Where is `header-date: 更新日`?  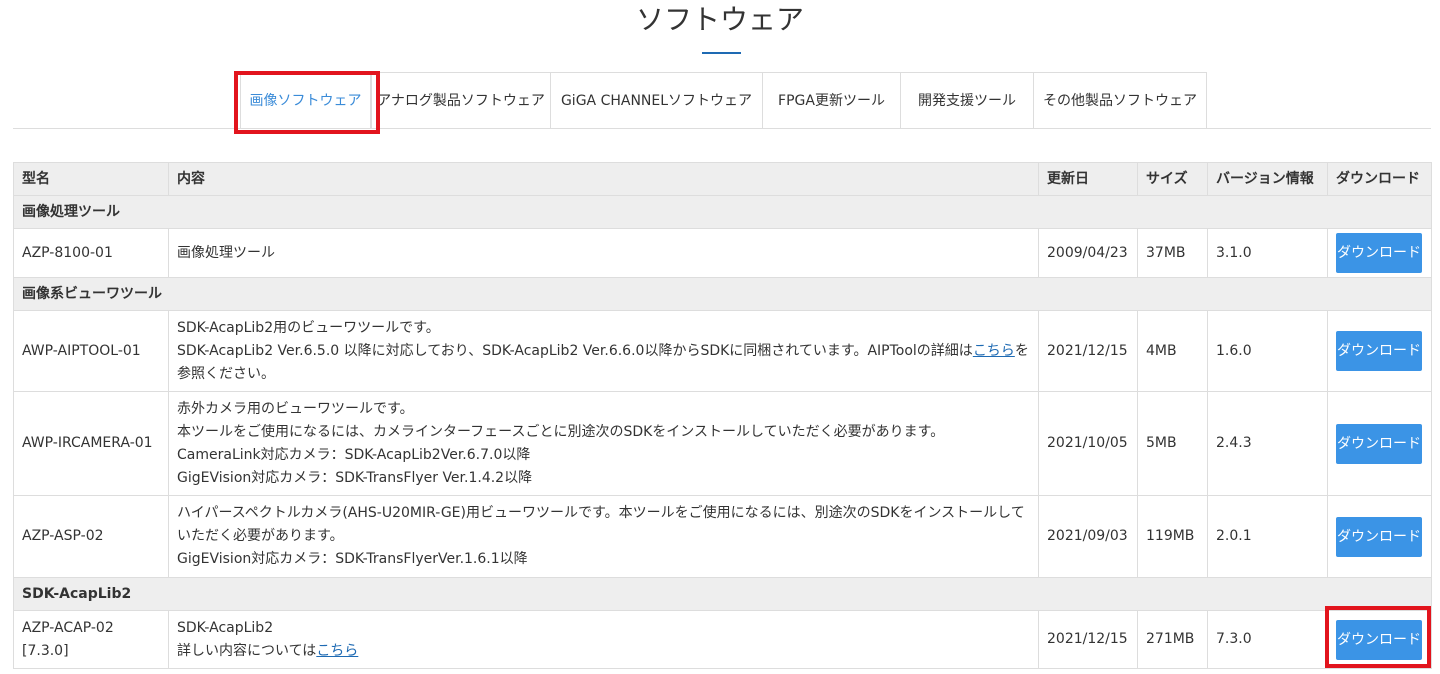 header-date: 更新日 is located at coordinates (1088, 179).